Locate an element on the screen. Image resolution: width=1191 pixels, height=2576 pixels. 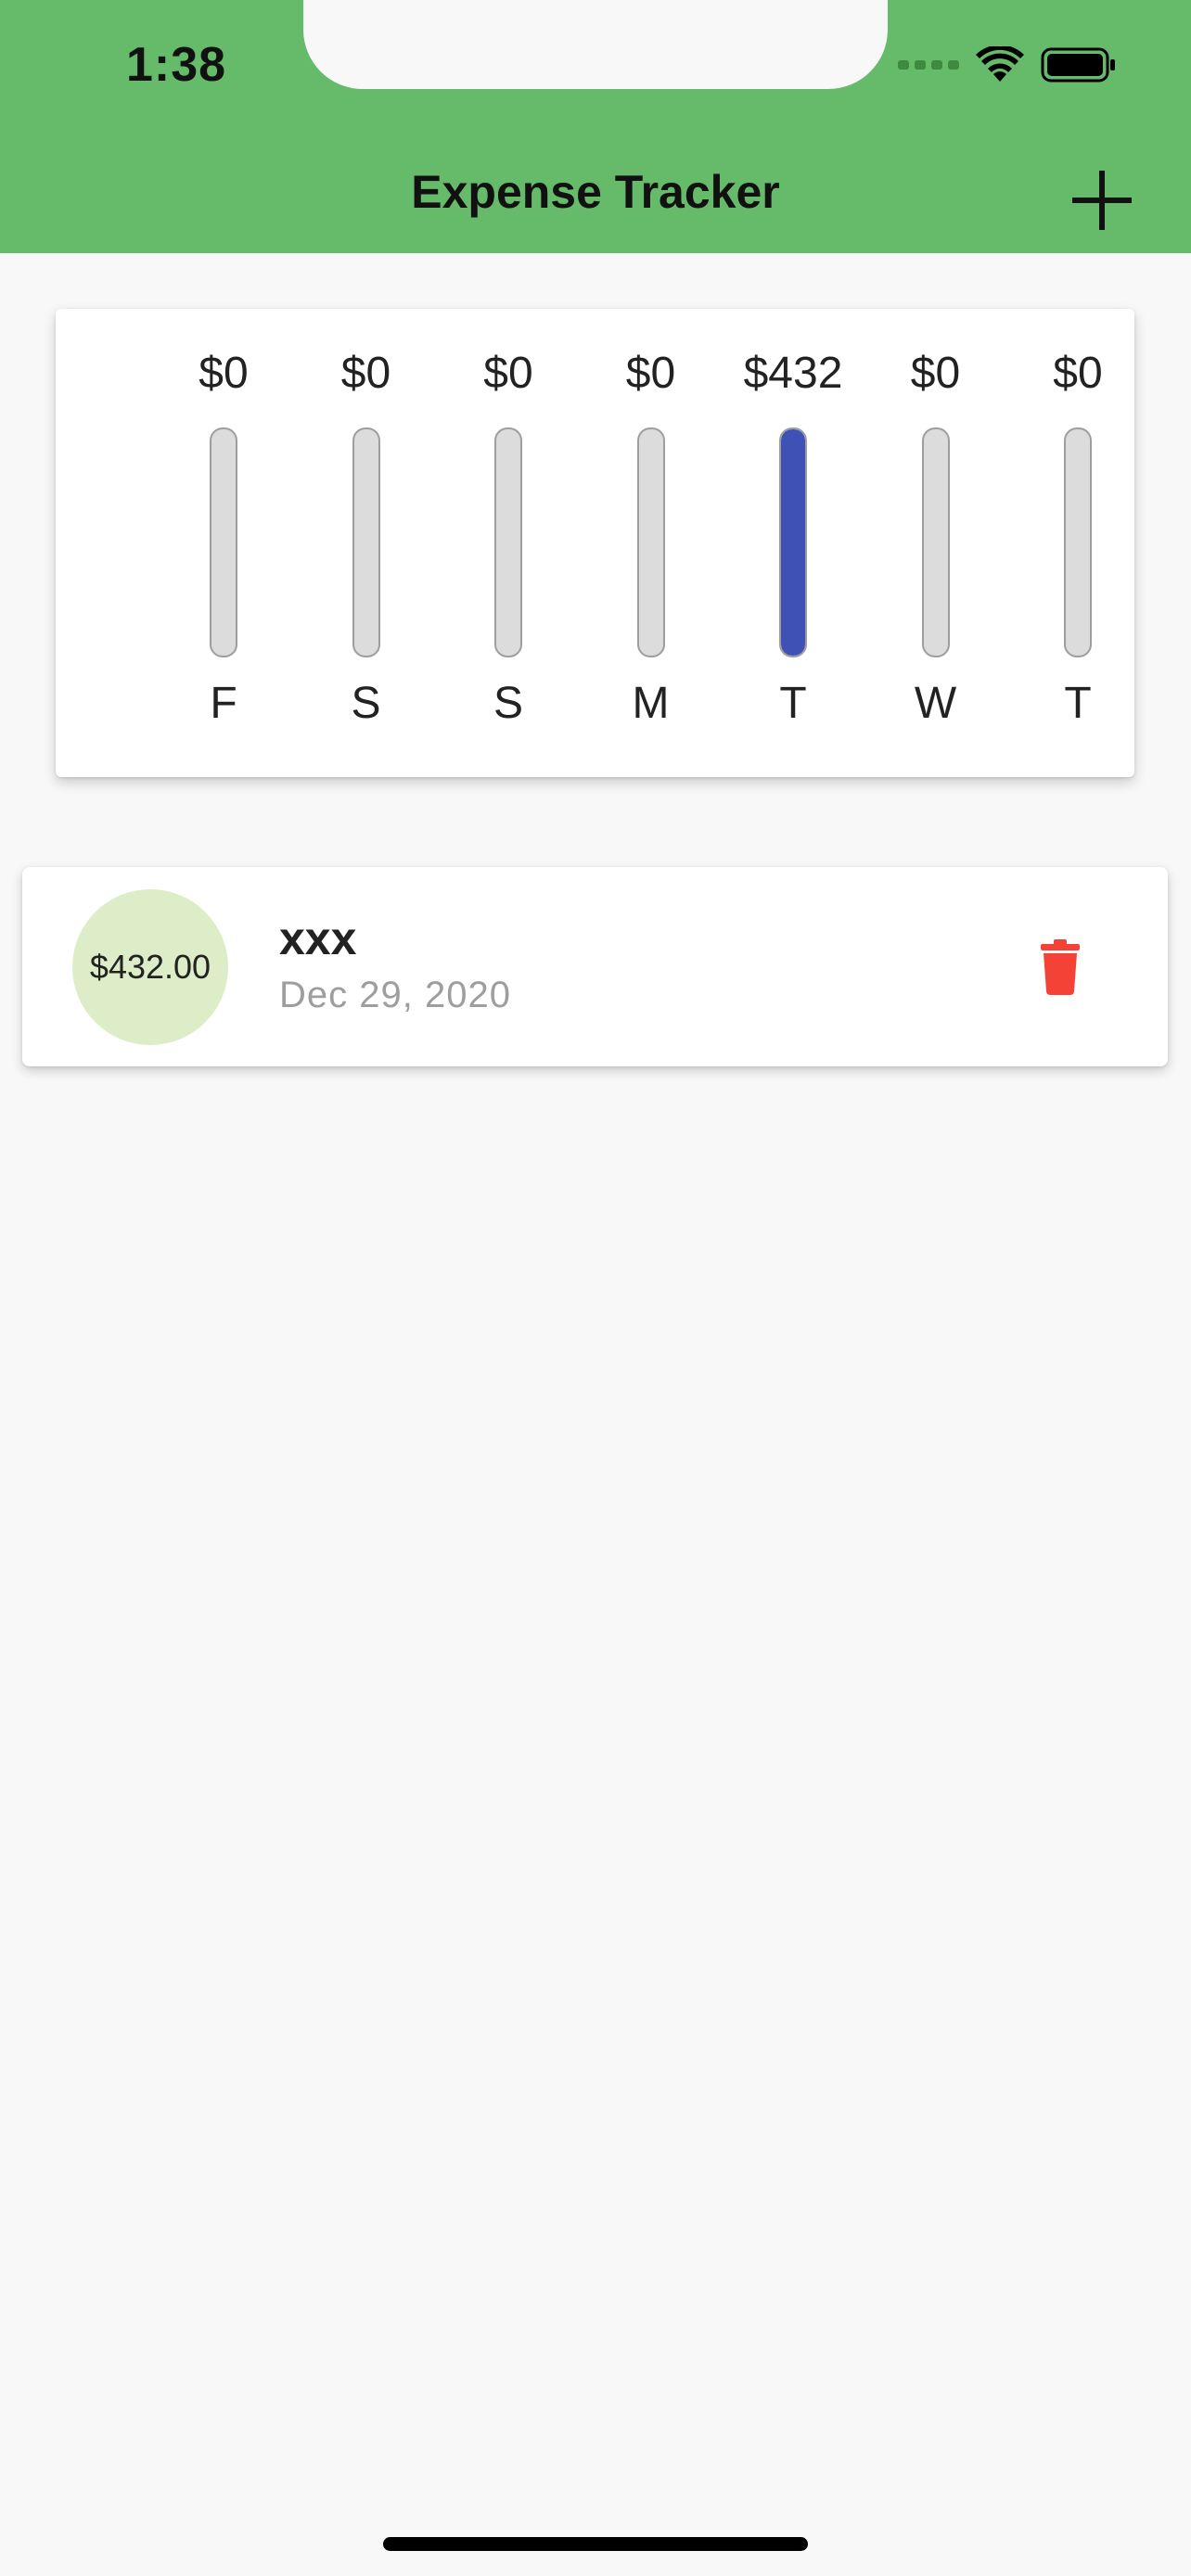
plus-icon is located at coordinates (1102, 201).